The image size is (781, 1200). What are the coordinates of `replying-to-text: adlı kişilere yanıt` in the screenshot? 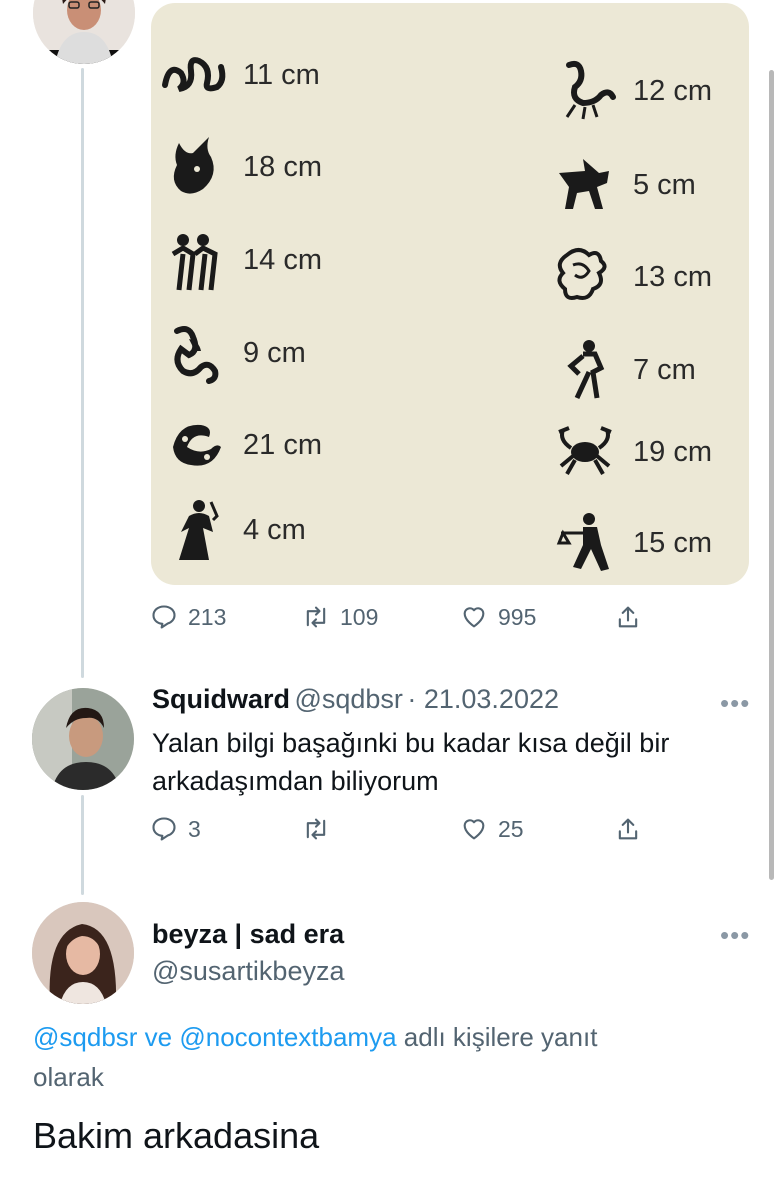 It's located at (497, 1037).